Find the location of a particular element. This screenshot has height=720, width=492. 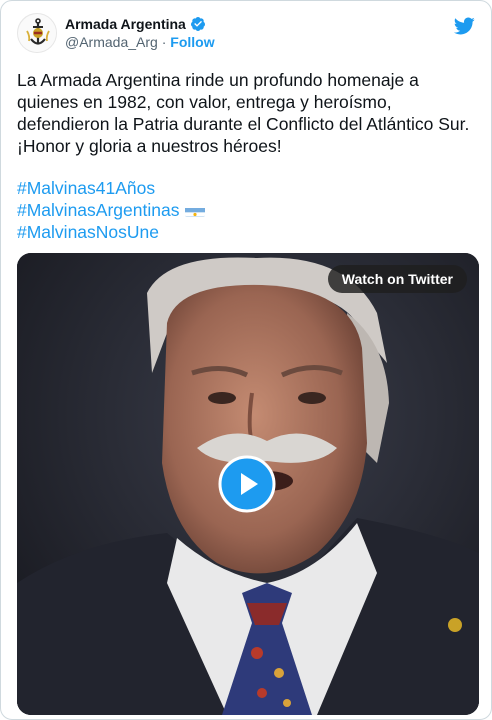

hashtag-label: #MalvinasNosUne is located at coordinates (88, 232).